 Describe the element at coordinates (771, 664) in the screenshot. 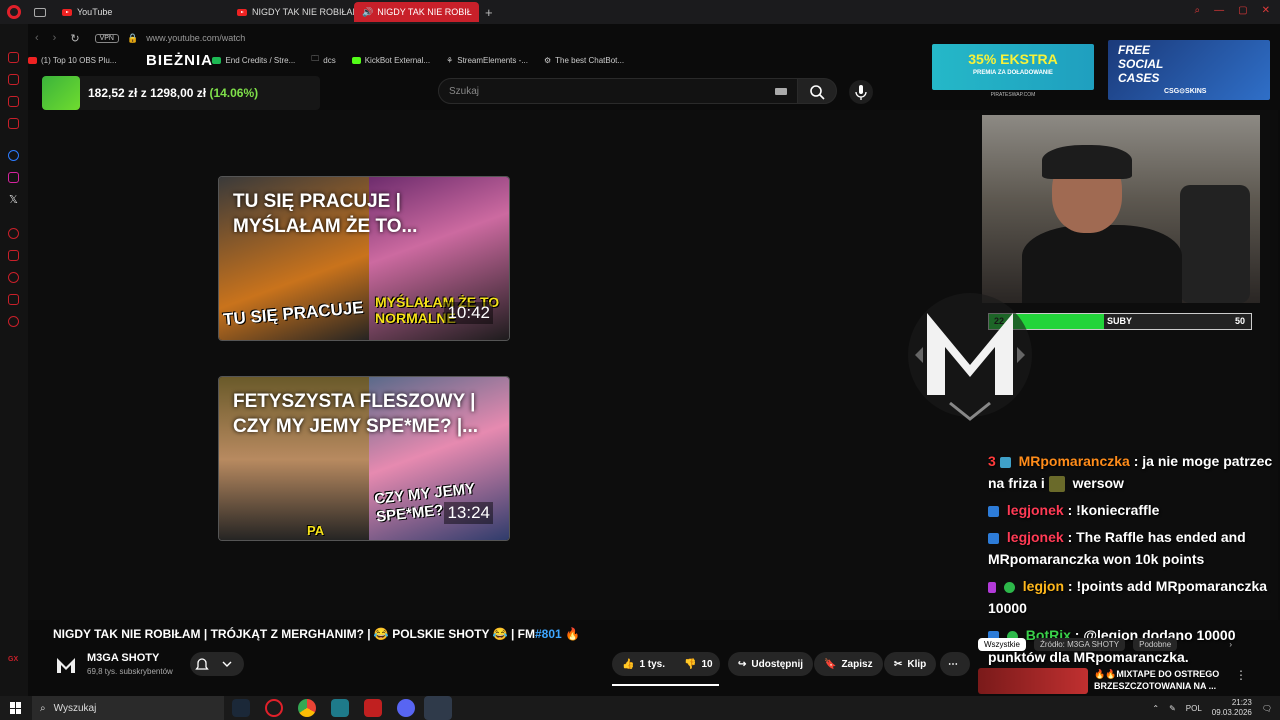

I see `share-button: ↪ Udostępnij` at that location.